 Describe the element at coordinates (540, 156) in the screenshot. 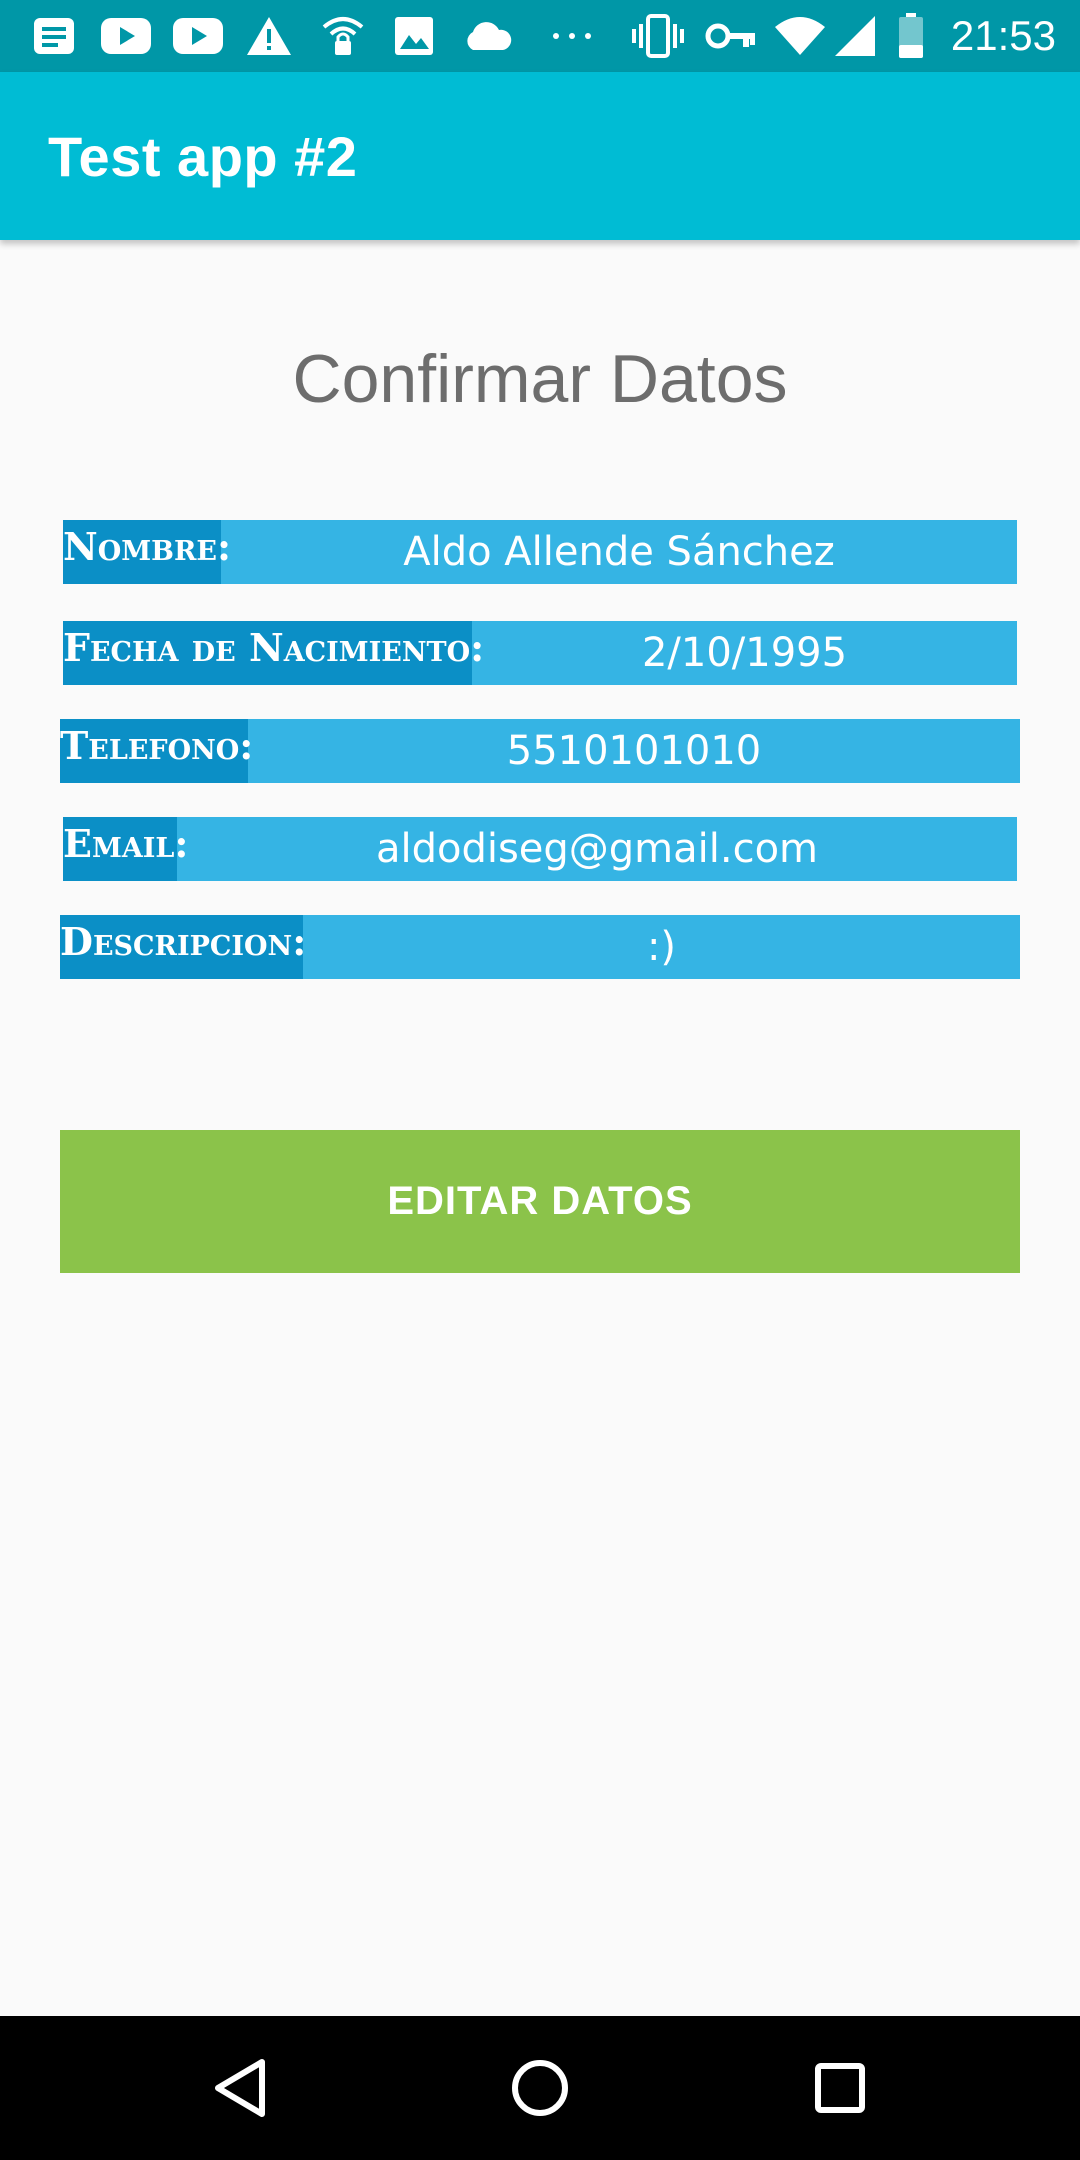

I see `app-bar: Test app #2` at that location.